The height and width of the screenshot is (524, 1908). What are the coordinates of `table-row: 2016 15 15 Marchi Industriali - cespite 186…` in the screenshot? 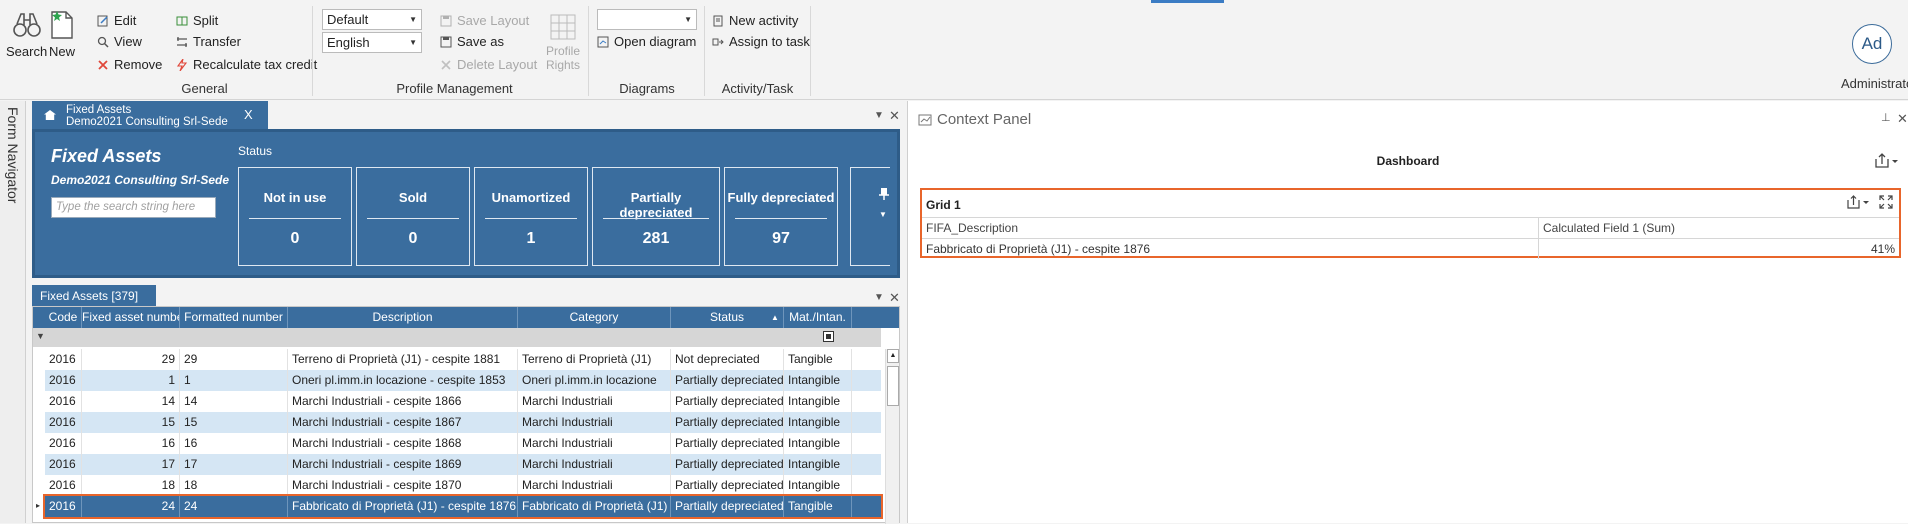 It's located at (463, 422).